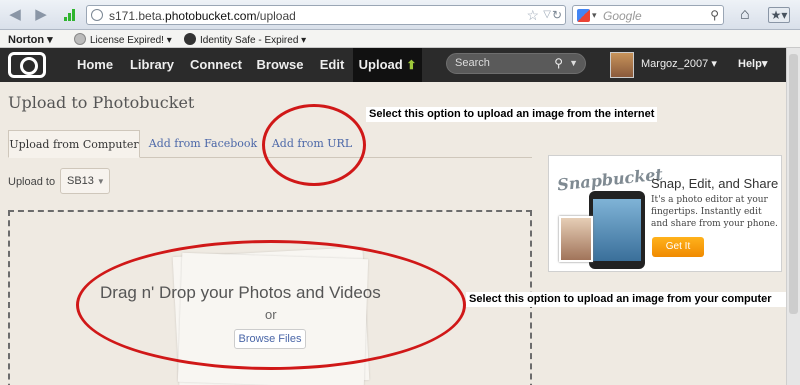 The width and height of the screenshot is (800, 385). Describe the element at coordinates (74, 144) in the screenshot. I see `tab-upload-from-computer: Upload from Computer` at that location.